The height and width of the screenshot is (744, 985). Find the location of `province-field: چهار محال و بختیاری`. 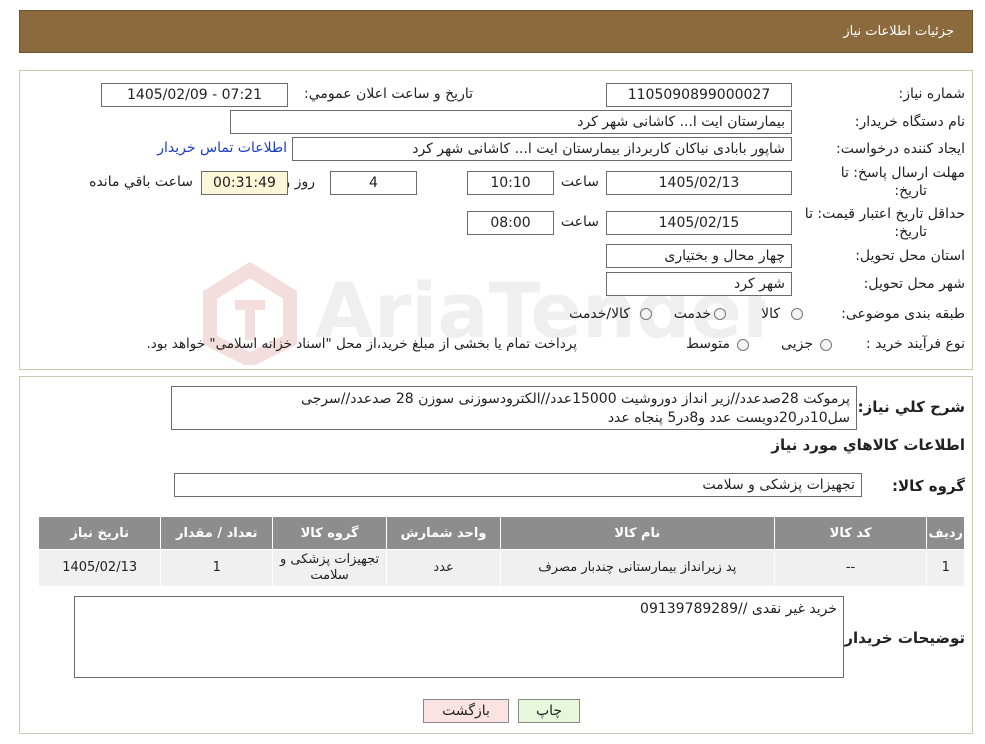

province-field: چهار محال و بختیاری is located at coordinates (699, 256).